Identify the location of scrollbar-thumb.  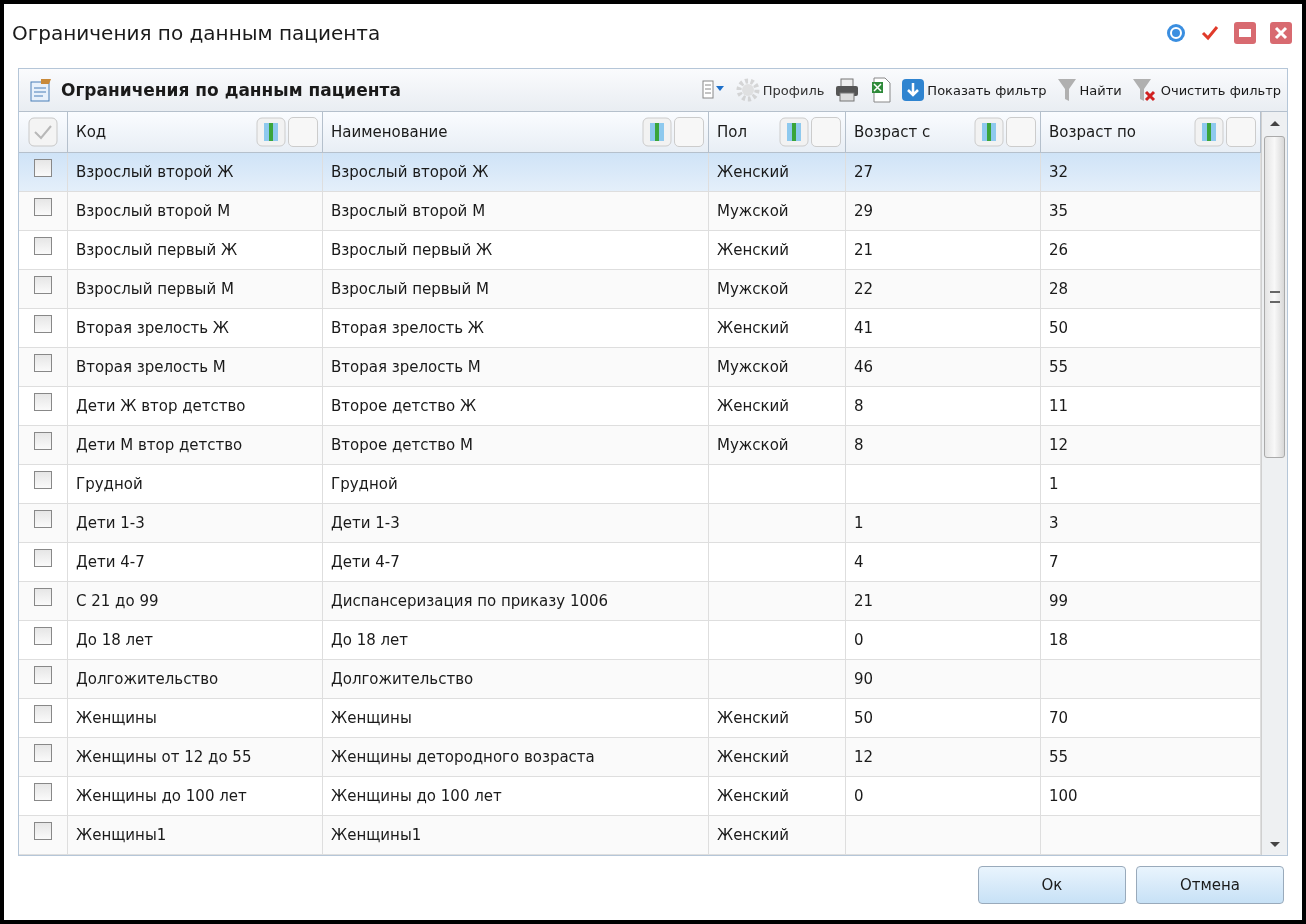
(1274, 297).